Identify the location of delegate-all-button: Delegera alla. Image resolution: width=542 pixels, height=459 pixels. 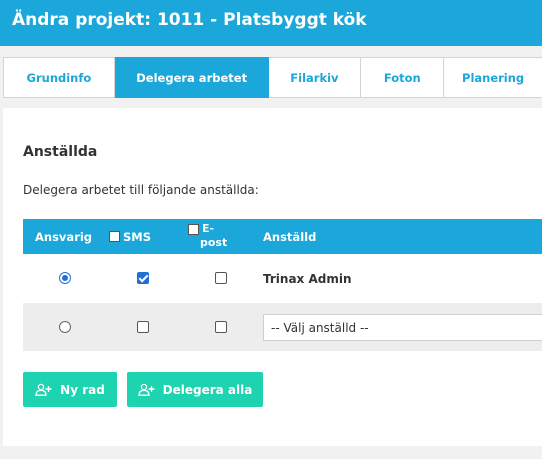
(195, 389).